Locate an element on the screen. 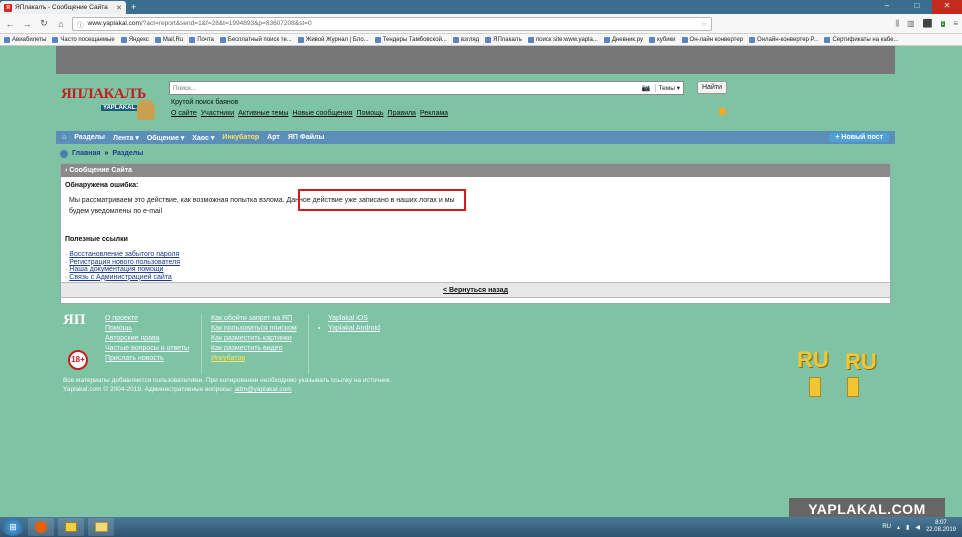 The height and width of the screenshot is (537, 962). tray-arrow-icon: ▴ is located at coordinates (898, 527).